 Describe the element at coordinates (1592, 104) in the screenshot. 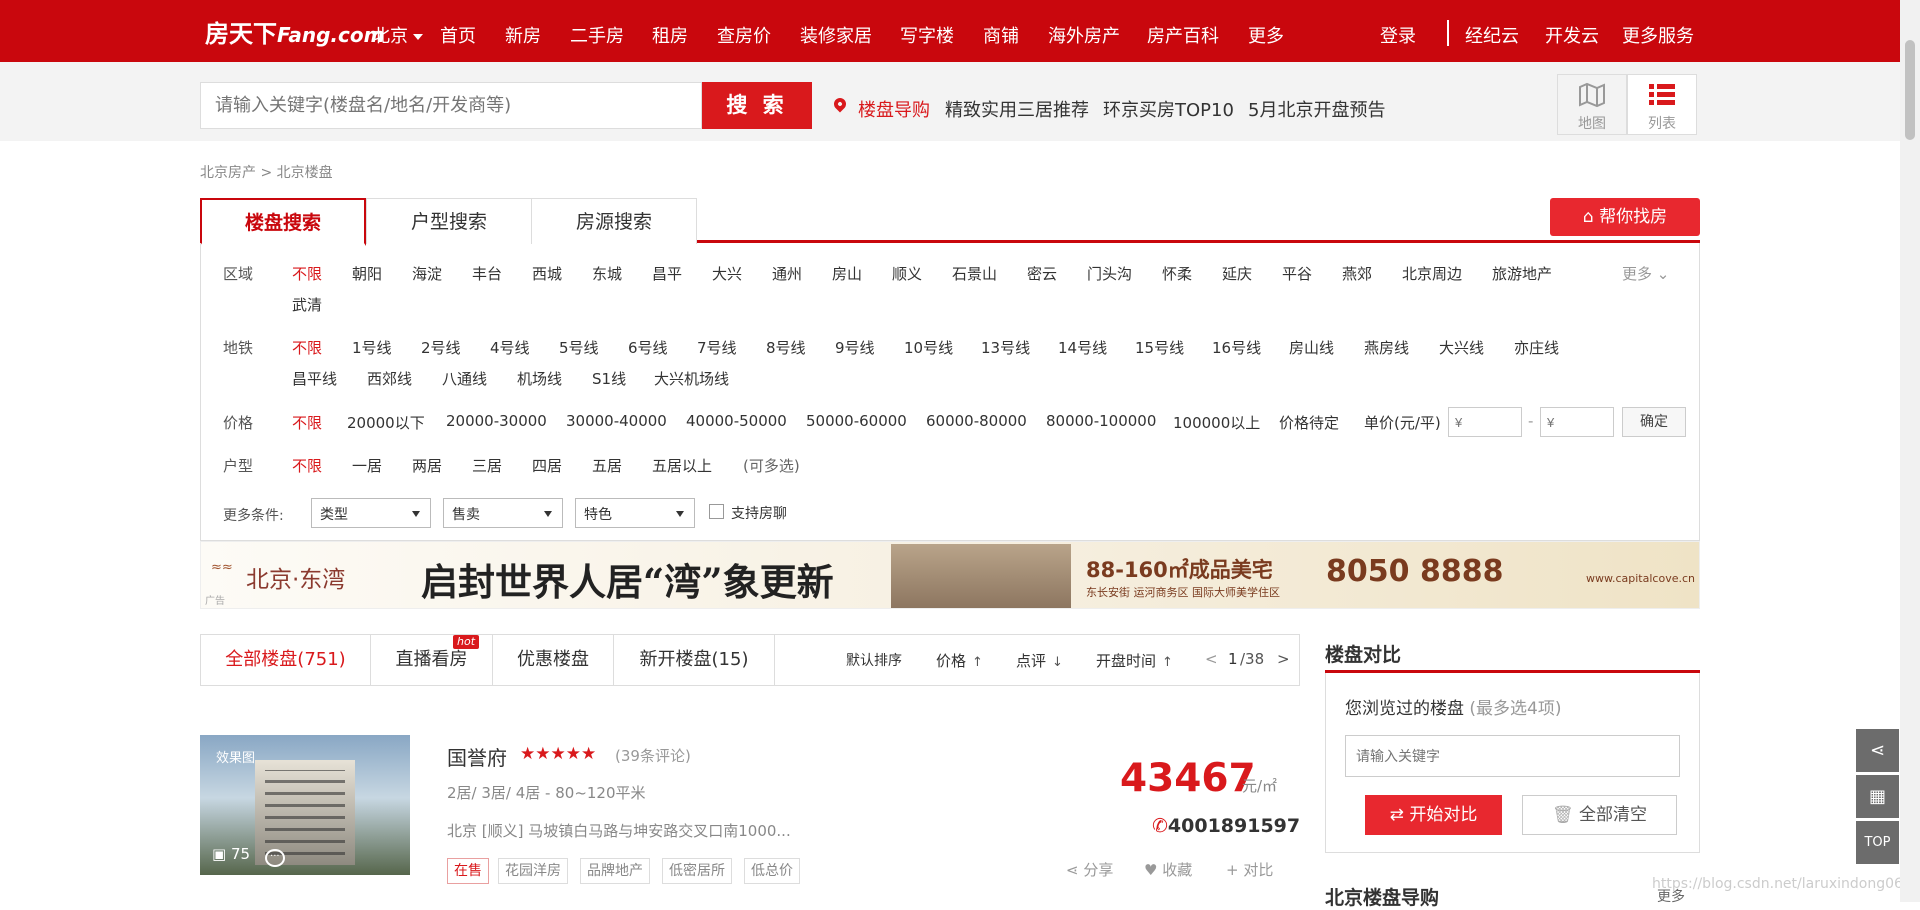

I see `map-view-button: 地图` at that location.